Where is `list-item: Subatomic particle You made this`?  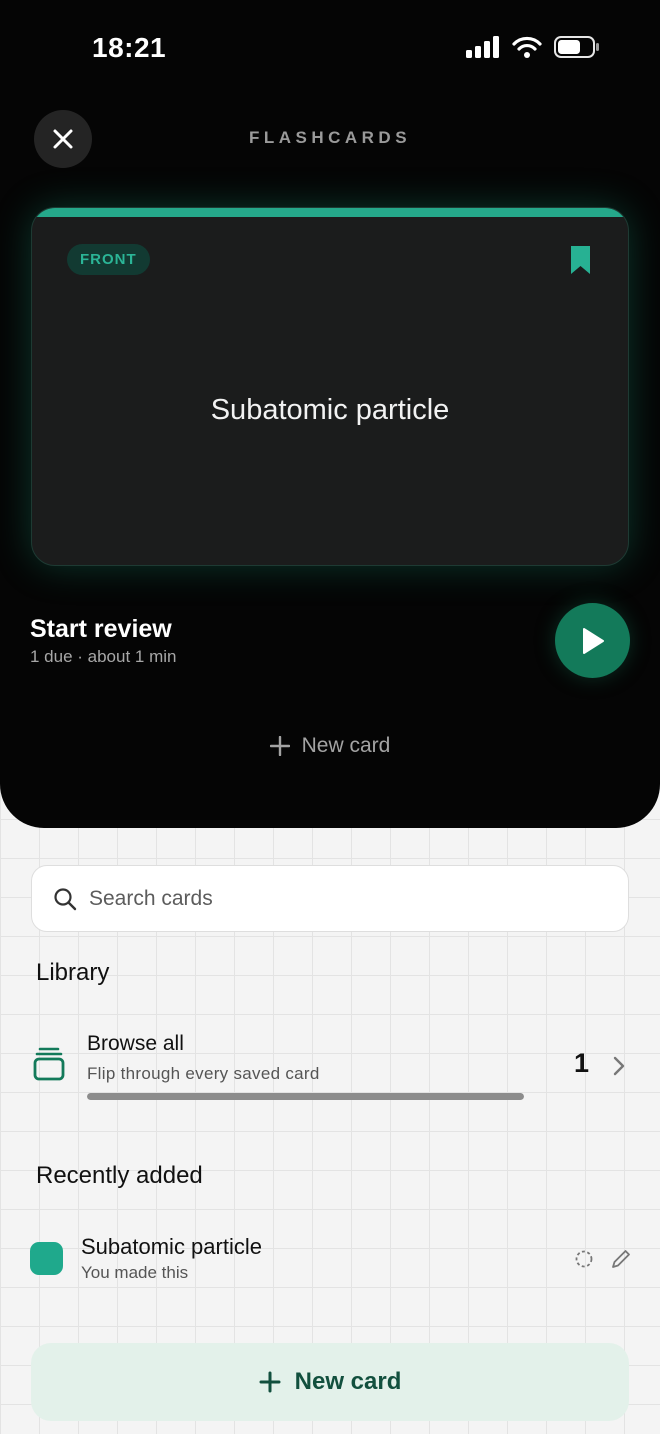 list-item: Subatomic particle You made this is located at coordinates (330, 1260).